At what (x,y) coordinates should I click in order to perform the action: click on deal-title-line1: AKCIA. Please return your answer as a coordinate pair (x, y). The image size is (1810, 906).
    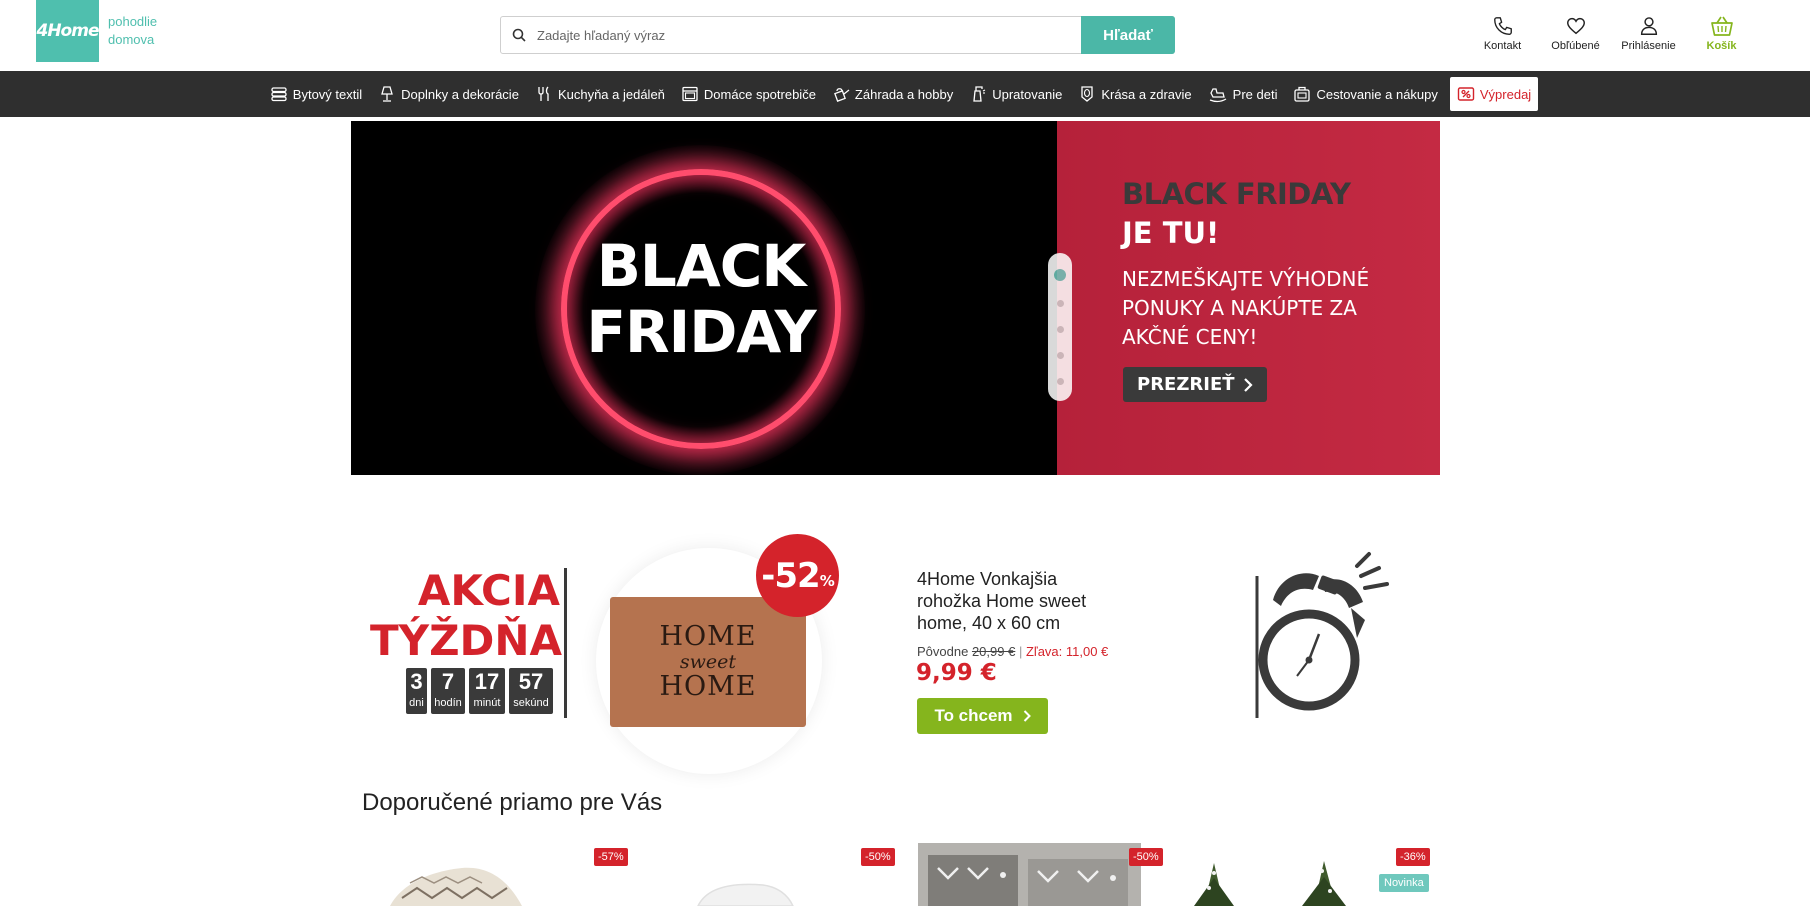
    Looking at the image, I should click on (488, 590).